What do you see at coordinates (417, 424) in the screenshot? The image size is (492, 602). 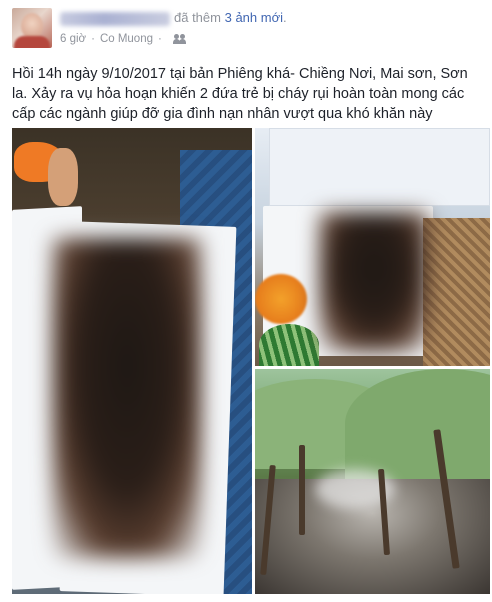 I see `hill` at bounding box center [417, 424].